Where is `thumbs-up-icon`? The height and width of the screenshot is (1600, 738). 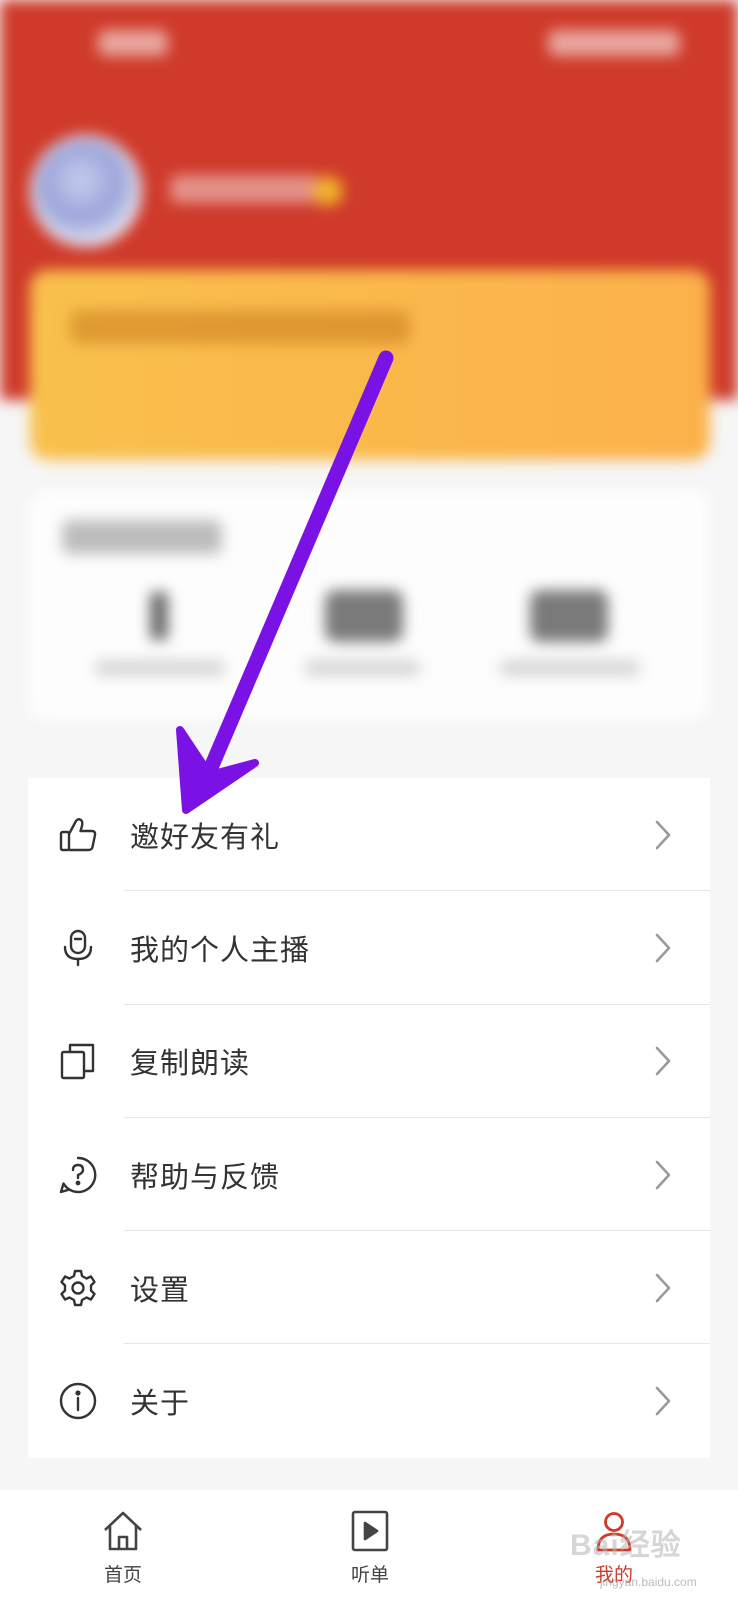 thumbs-up-icon is located at coordinates (78, 835).